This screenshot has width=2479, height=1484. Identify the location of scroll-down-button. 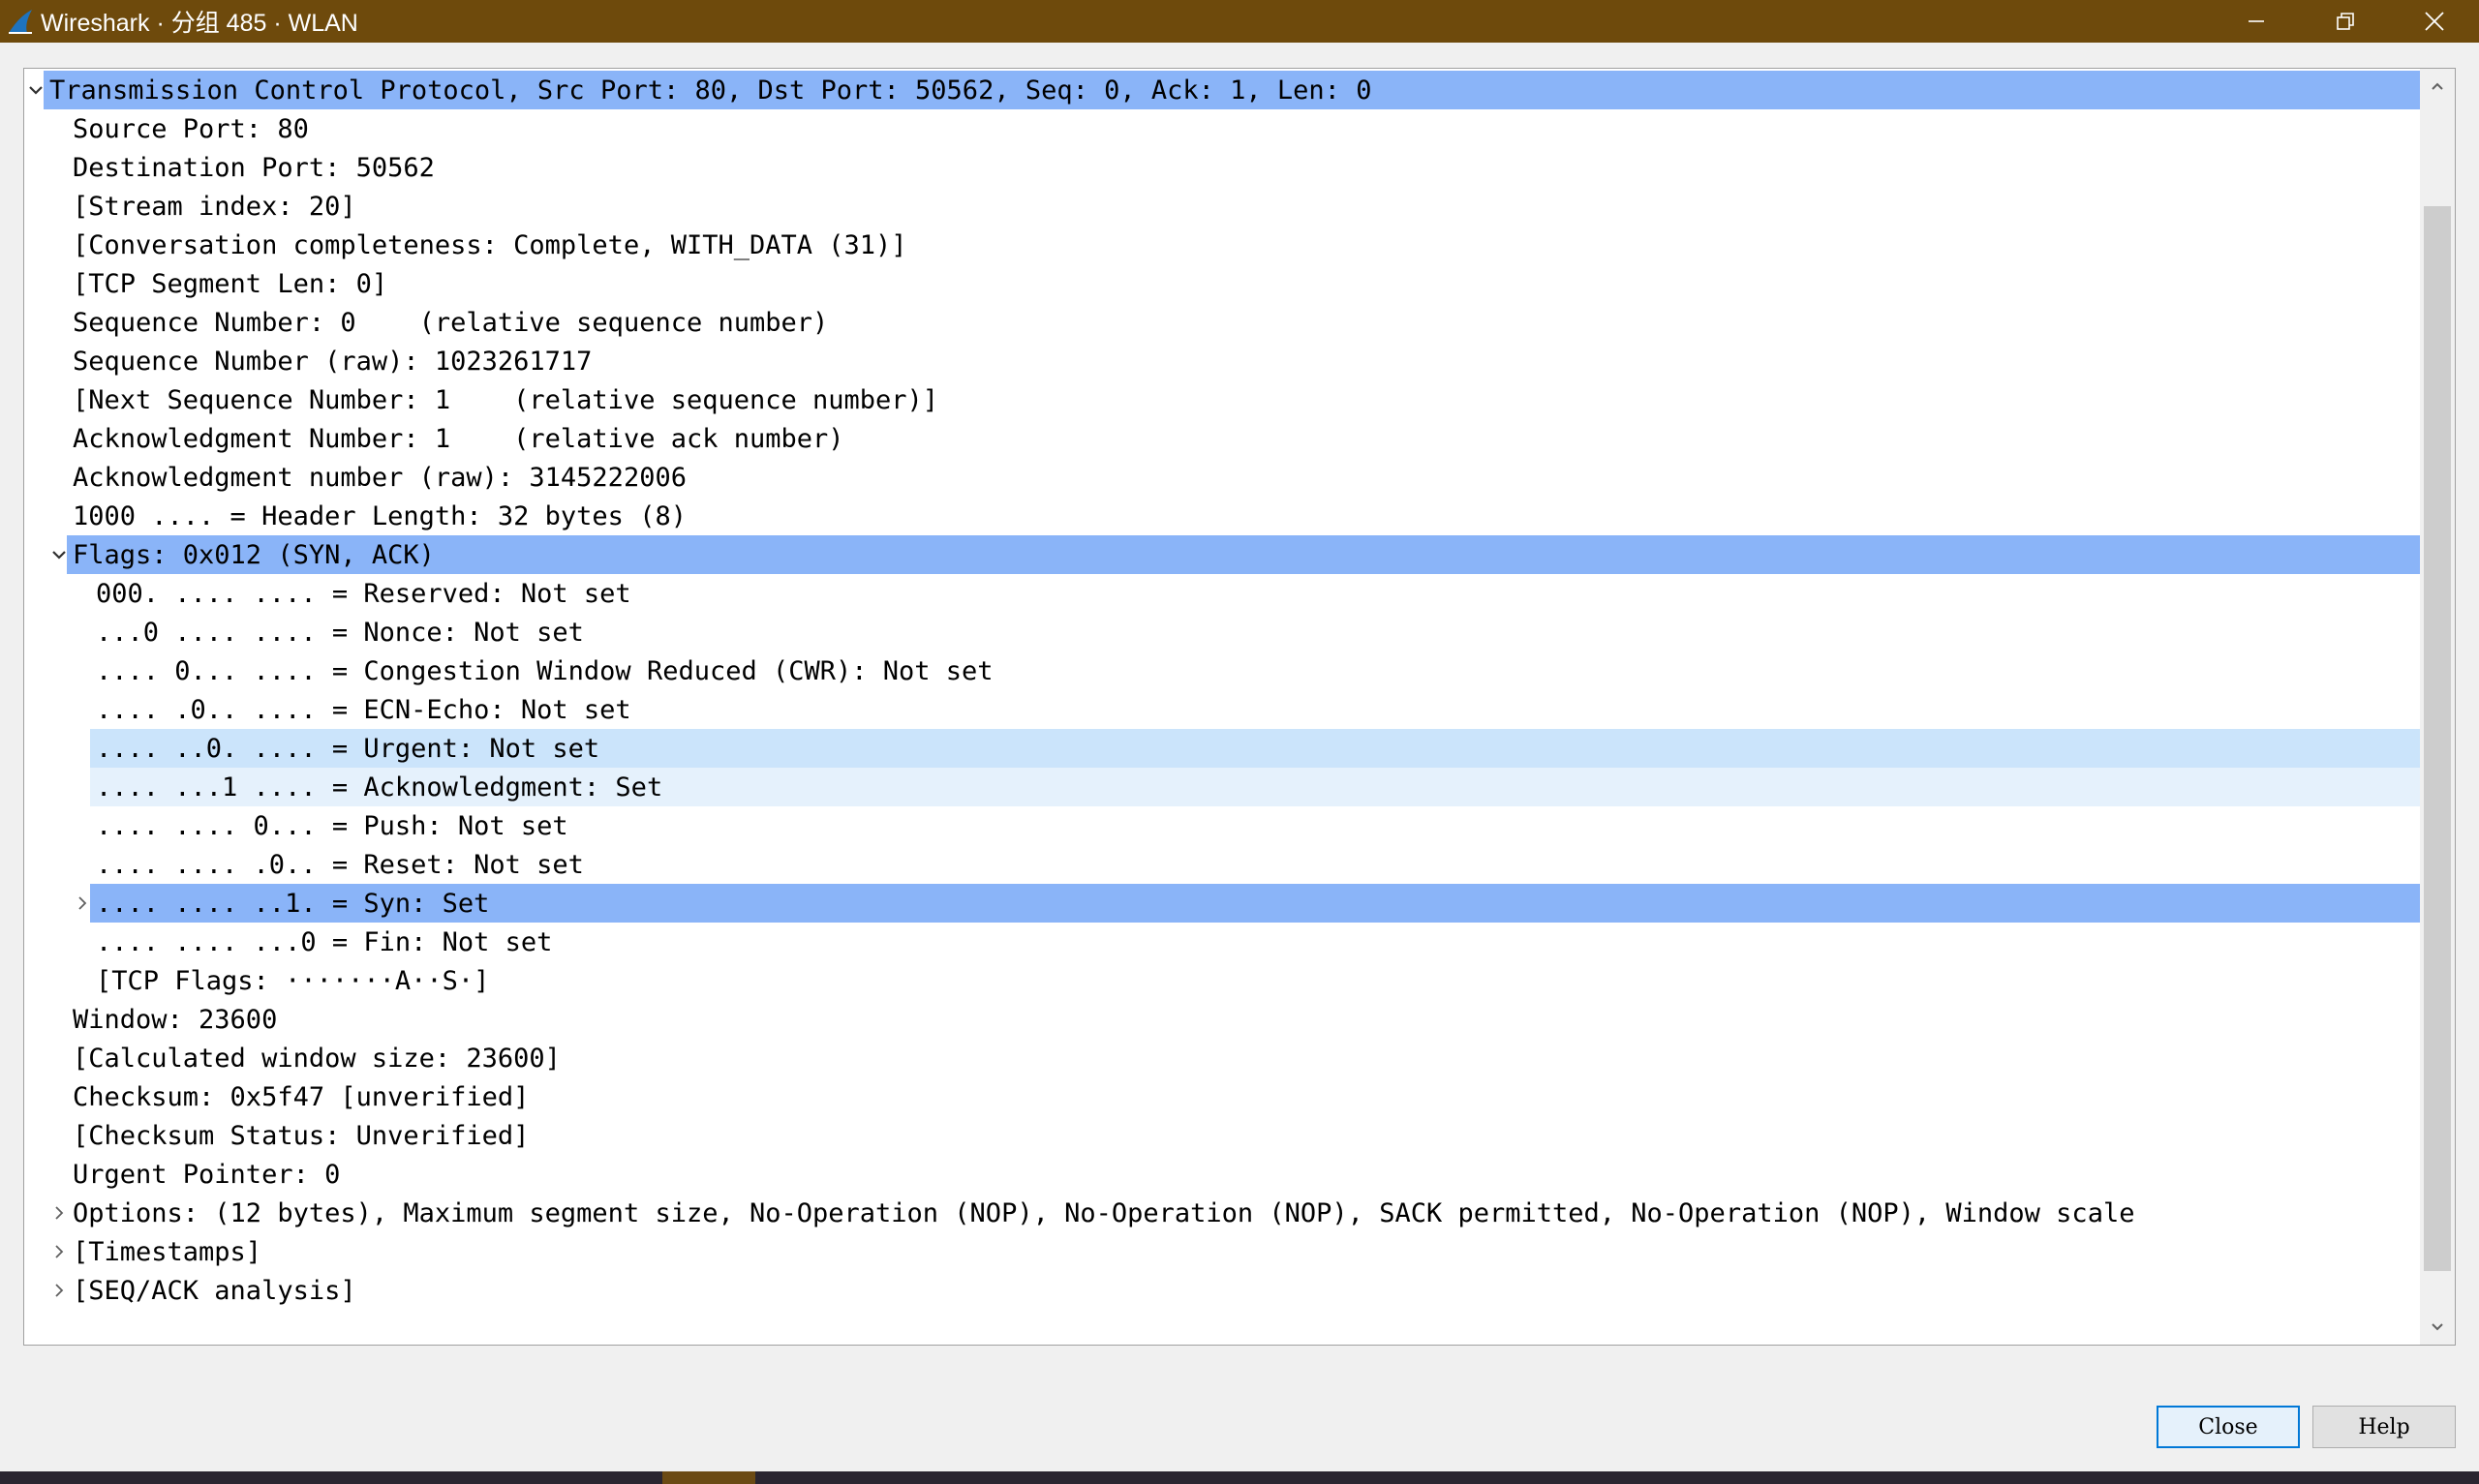
(2437, 1327).